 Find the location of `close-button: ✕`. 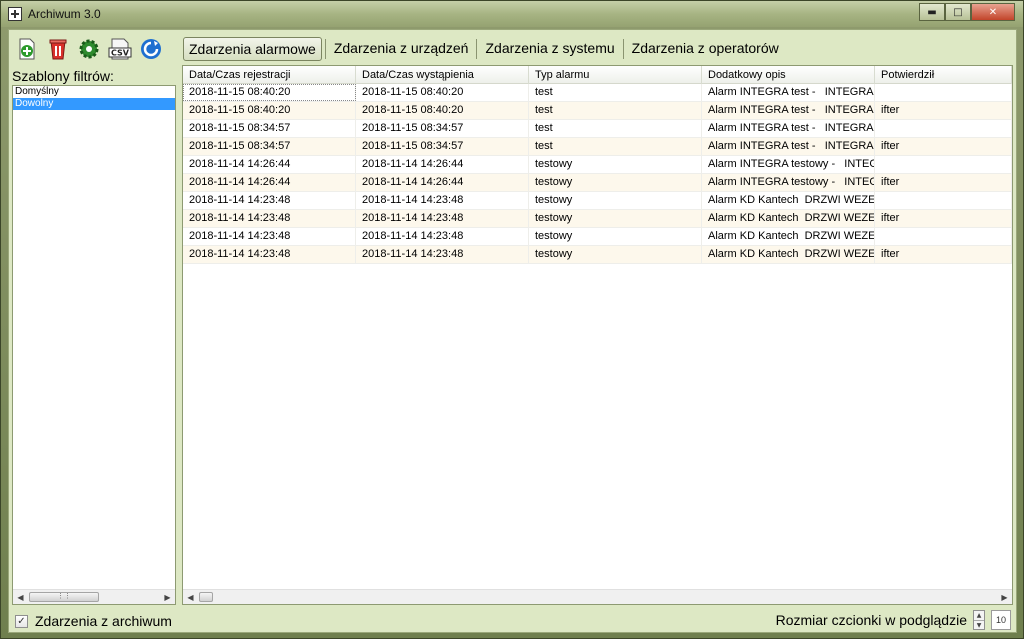

close-button: ✕ is located at coordinates (993, 12).